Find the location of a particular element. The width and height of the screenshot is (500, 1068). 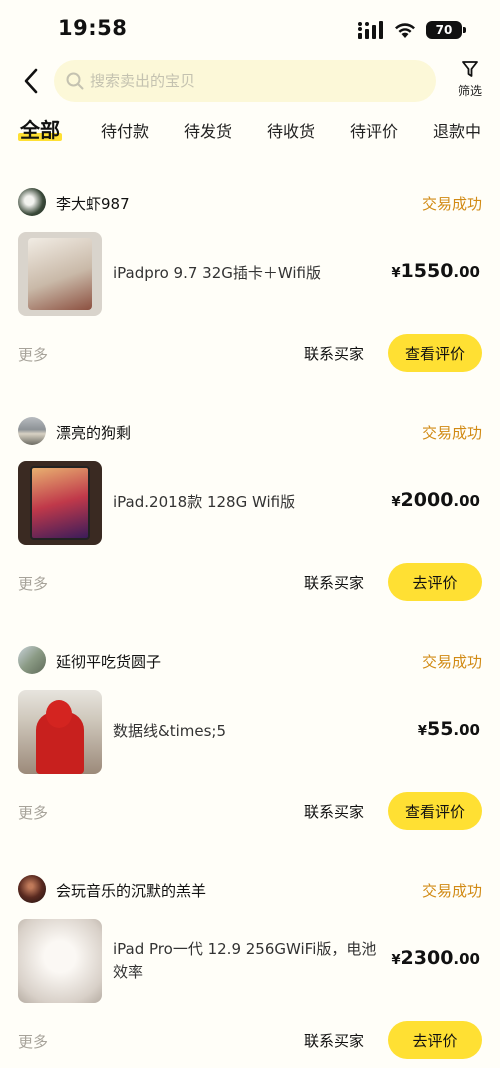

tab-label: 待付款 is located at coordinates (125, 131).